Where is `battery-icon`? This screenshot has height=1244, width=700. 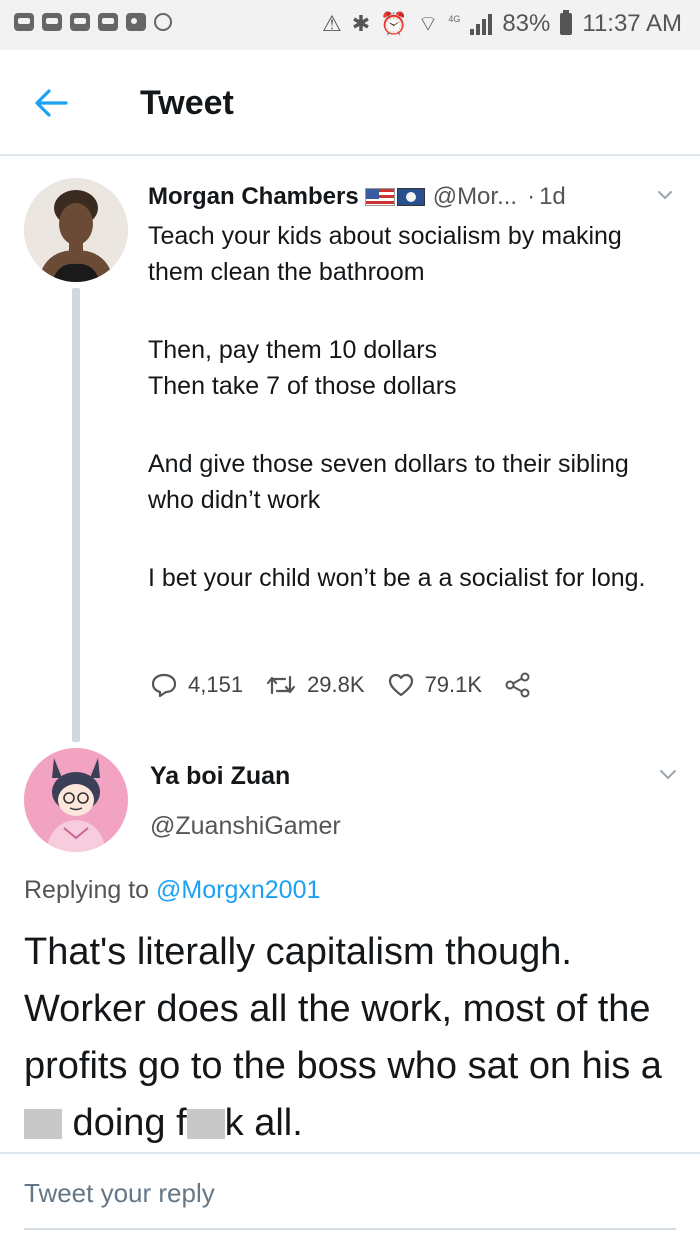 battery-icon is located at coordinates (566, 22).